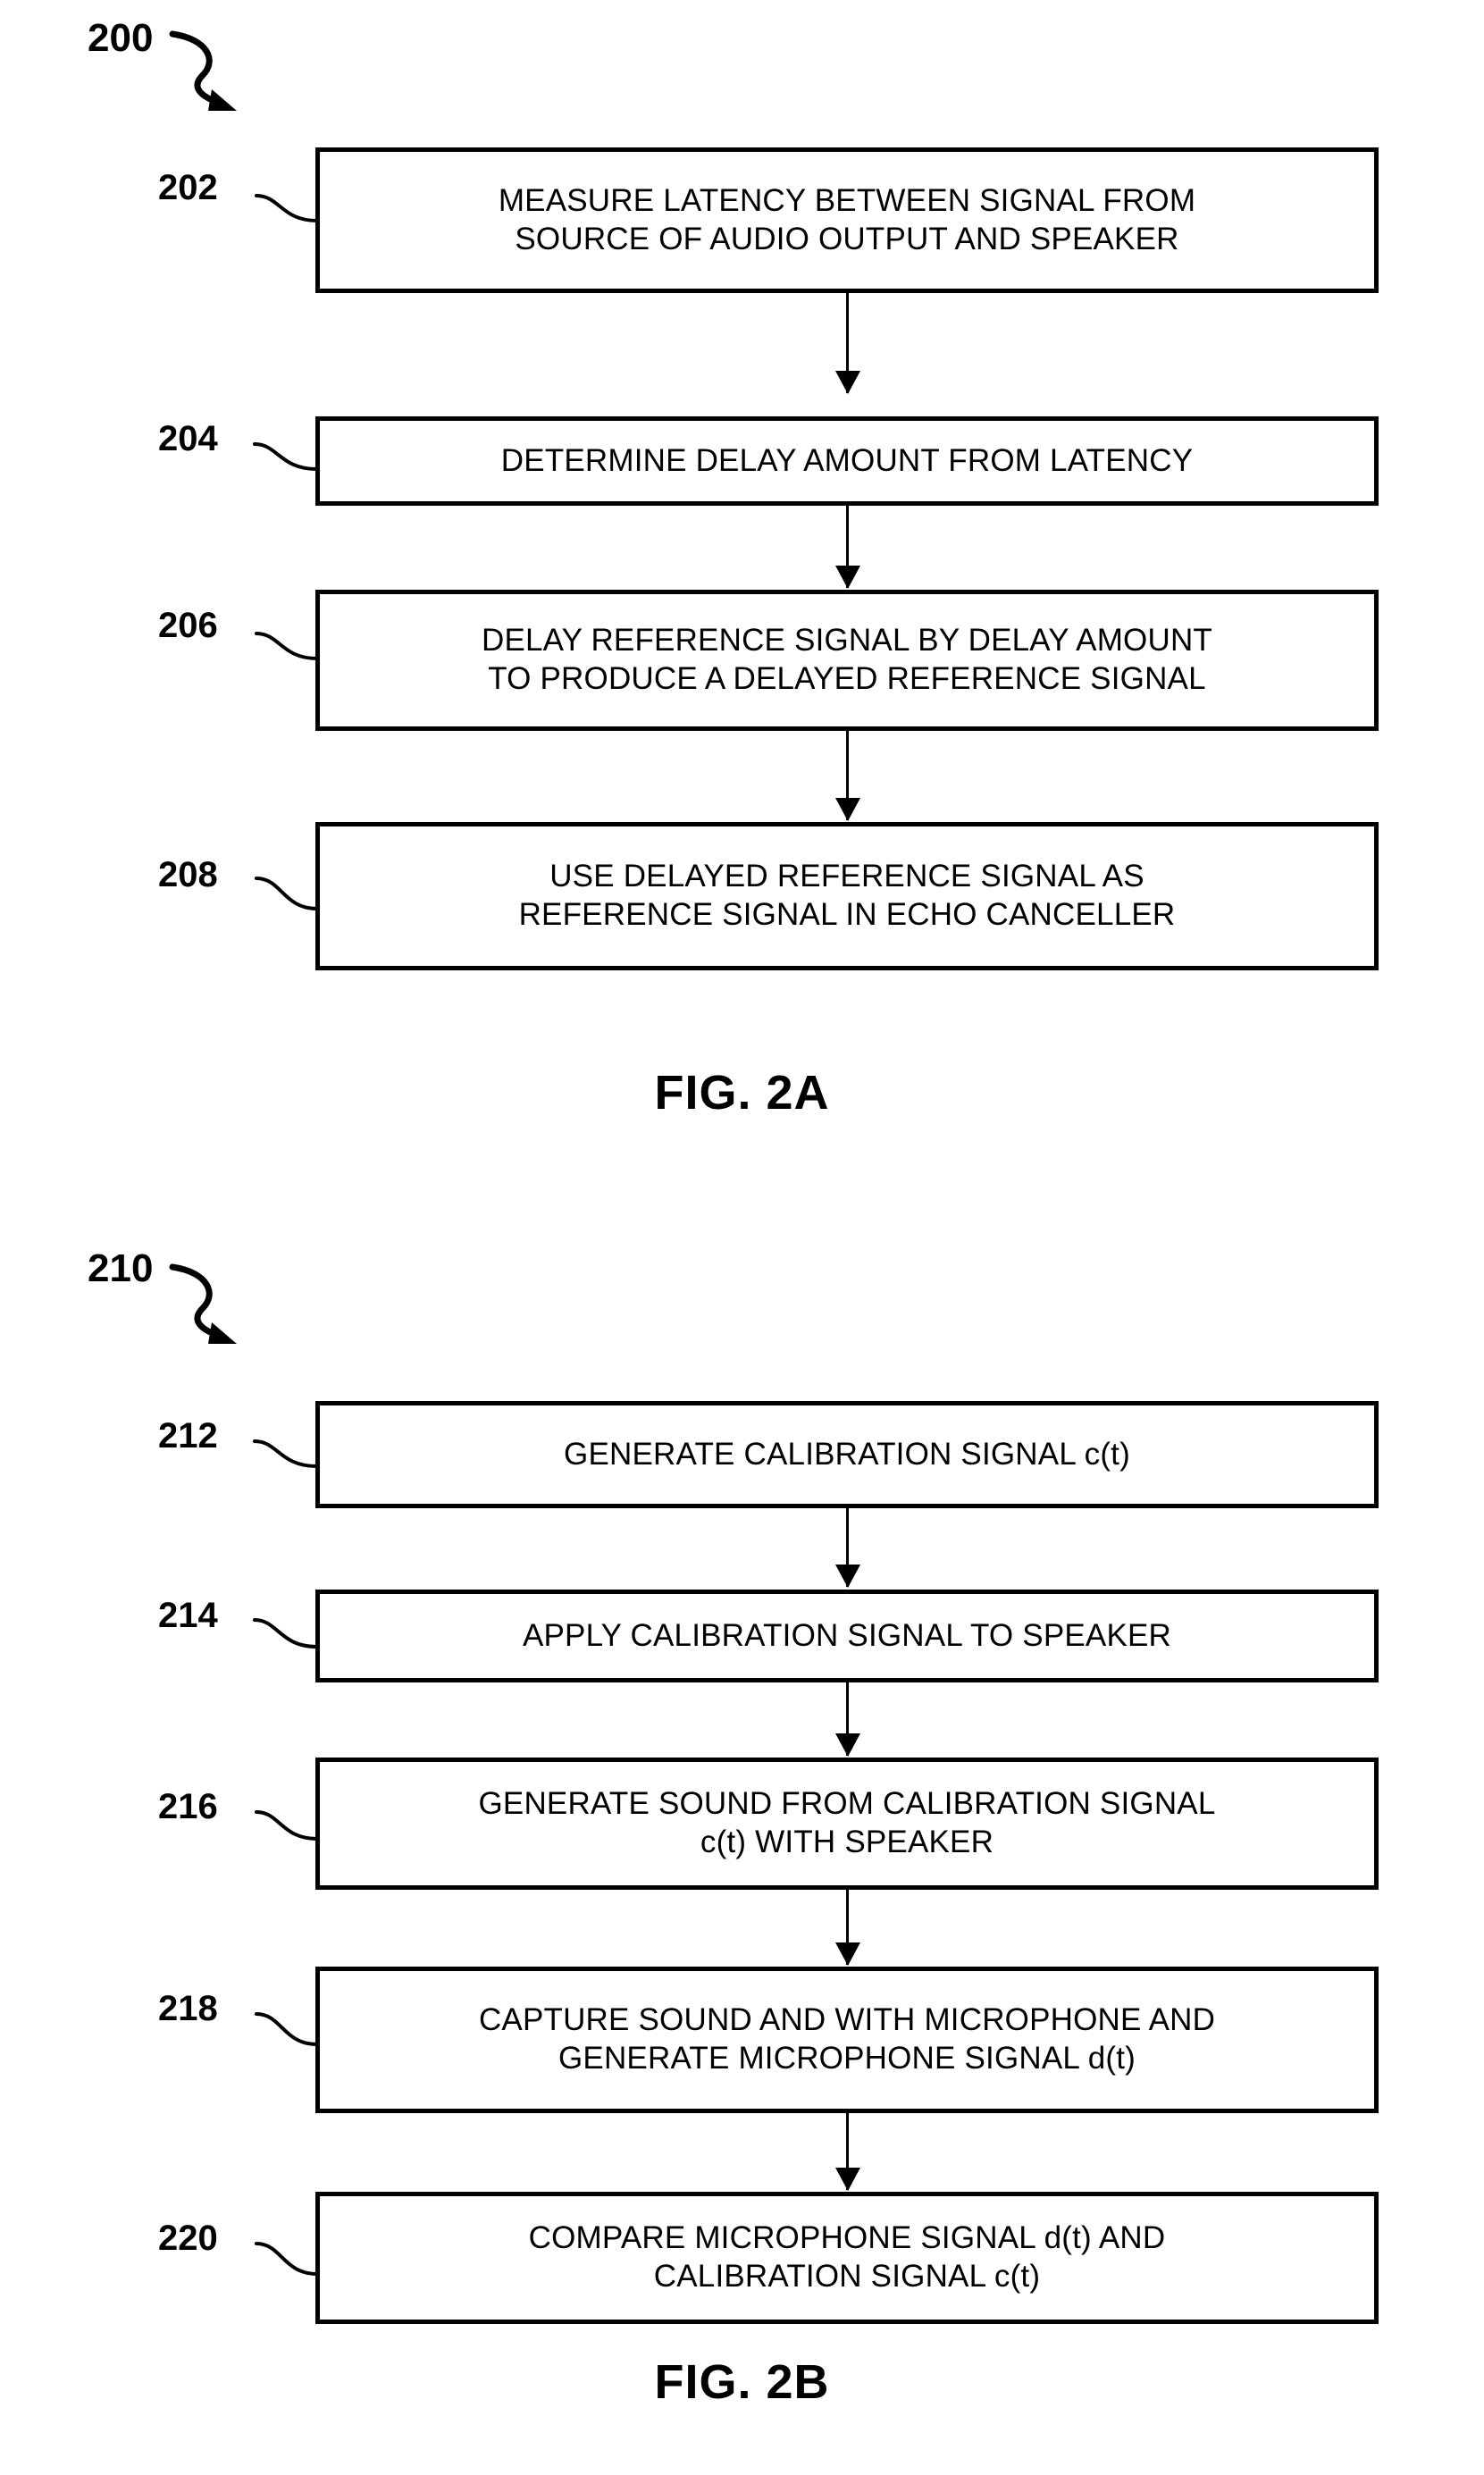 The image size is (1484, 2475). Describe the element at coordinates (121, 1268) in the screenshot. I see `flow-id-210: 210` at that location.